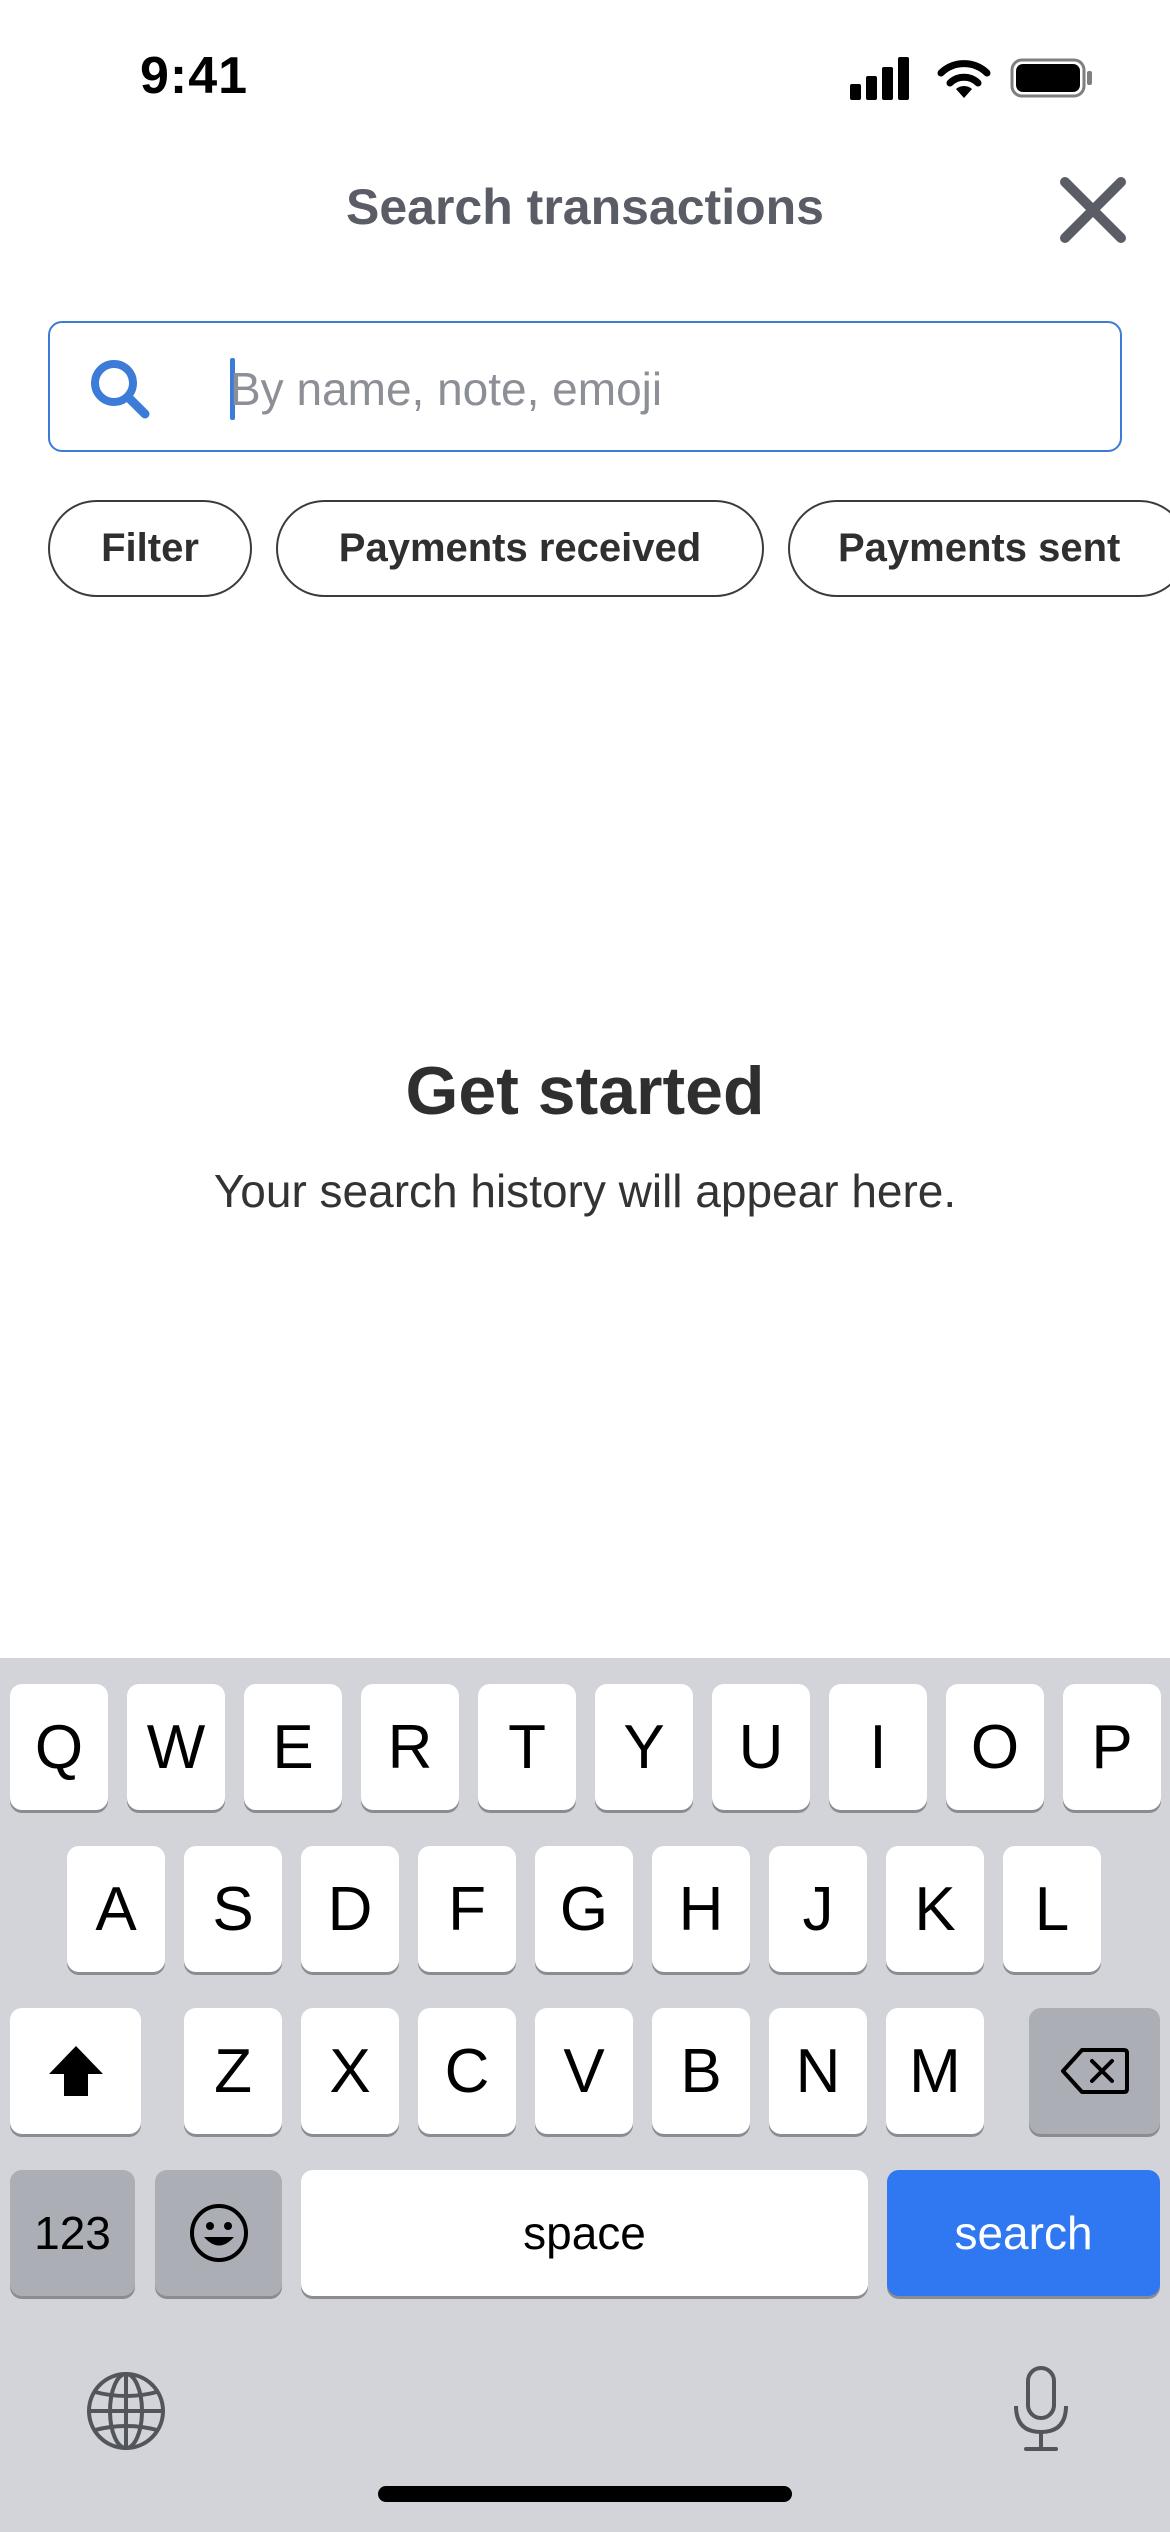 Image resolution: width=1170 pixels, height=2532 pixels. Describe the element at coordinates (150, 548) in the screenshot. I see `filter-chip: Filter` at that location.